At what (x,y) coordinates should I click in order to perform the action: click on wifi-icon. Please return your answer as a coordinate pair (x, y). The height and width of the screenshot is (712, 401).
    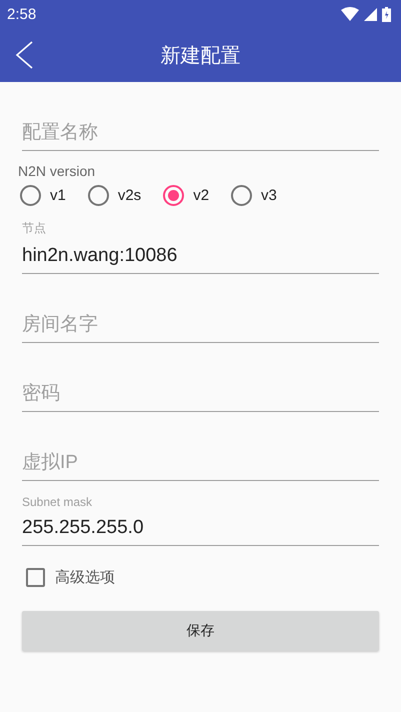
    Looking at the image, I should click on (350, 14).